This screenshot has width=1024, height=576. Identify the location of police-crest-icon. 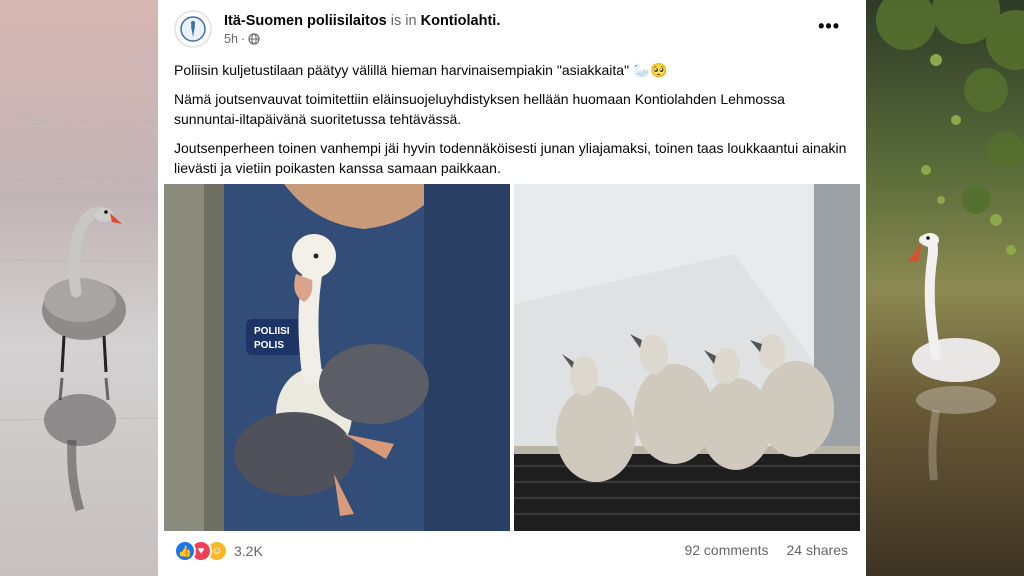
(193, 29).